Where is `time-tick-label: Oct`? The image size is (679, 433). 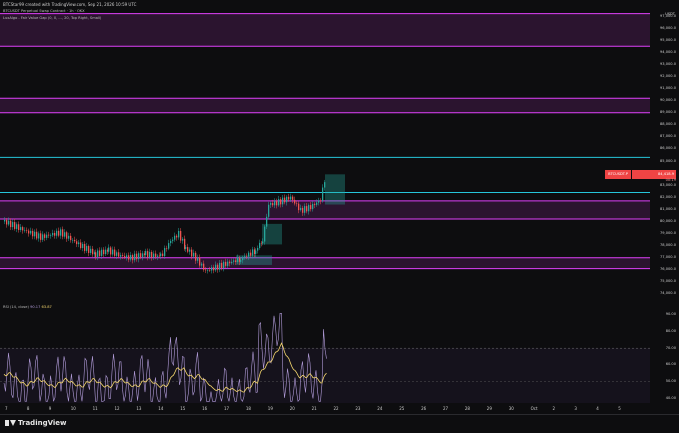
time-tick-label: Oct is located at coordinates (534, 408).